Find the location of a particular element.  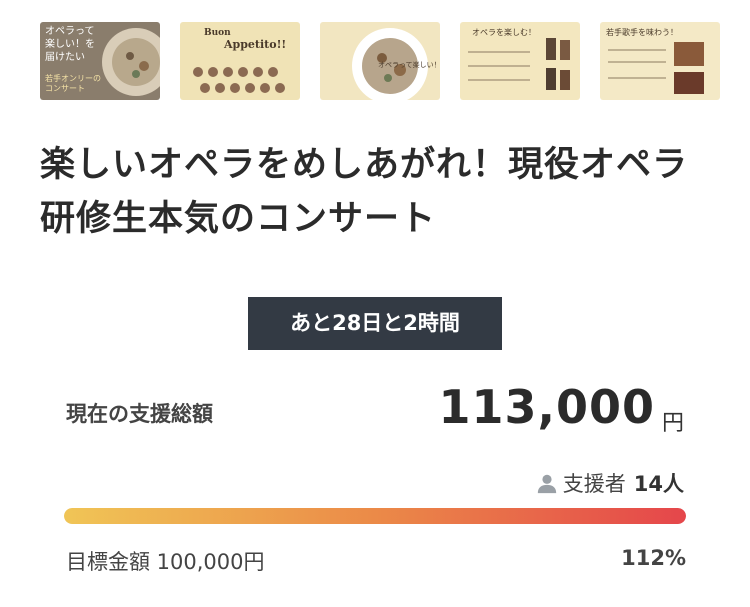

thumbnail-5: 若手歌手を味わう！ is located at coordinates (660, 61).